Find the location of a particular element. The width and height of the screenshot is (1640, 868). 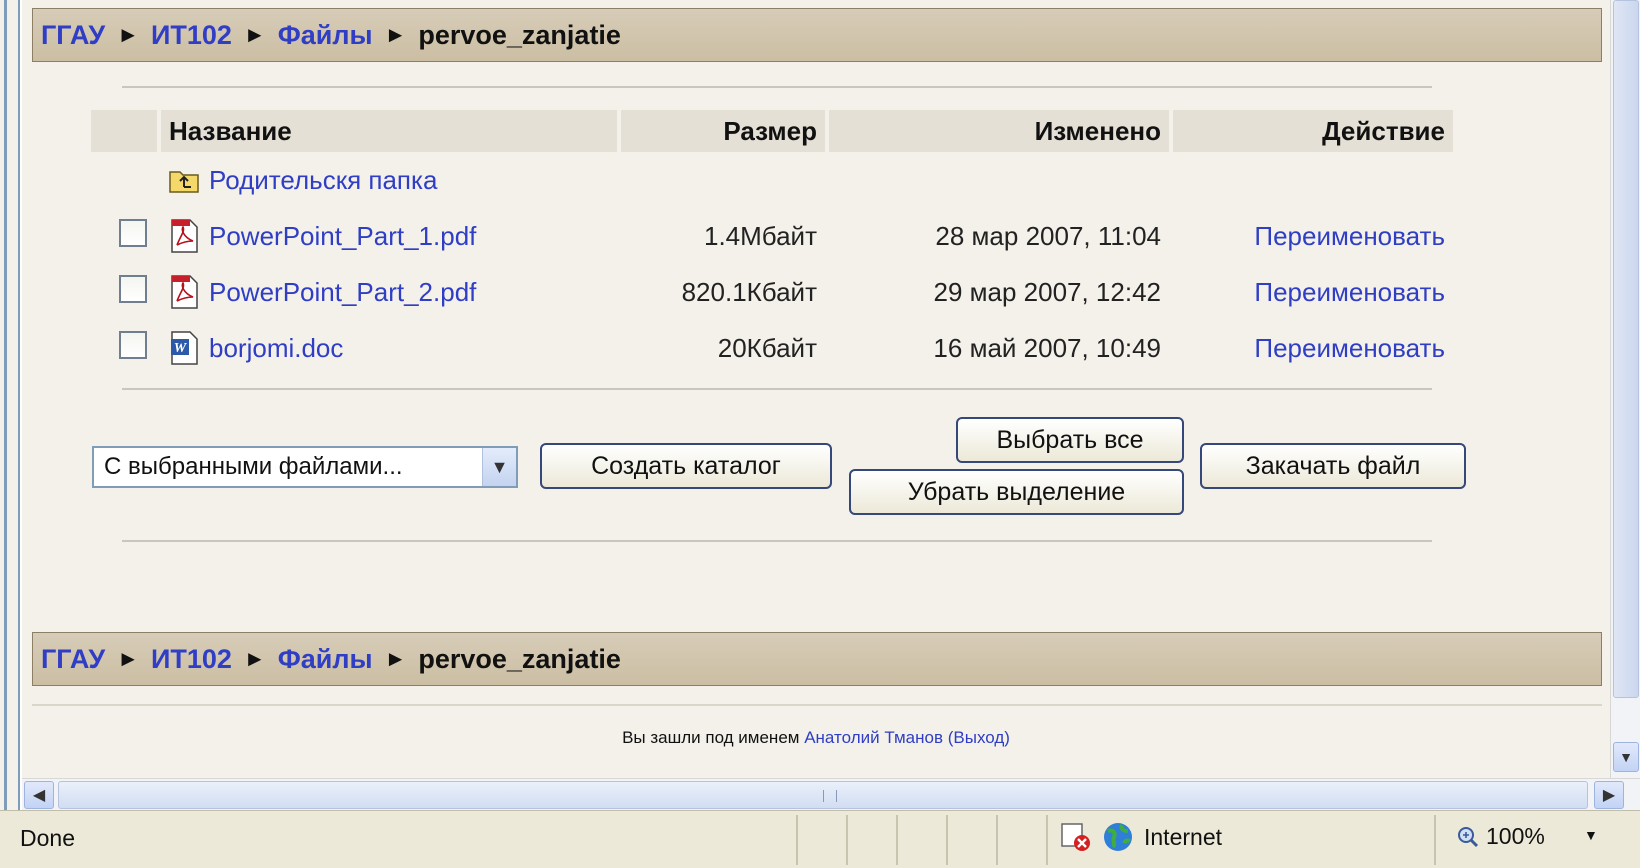

zoom-control: 100% is located at coordinates (1500, 836).